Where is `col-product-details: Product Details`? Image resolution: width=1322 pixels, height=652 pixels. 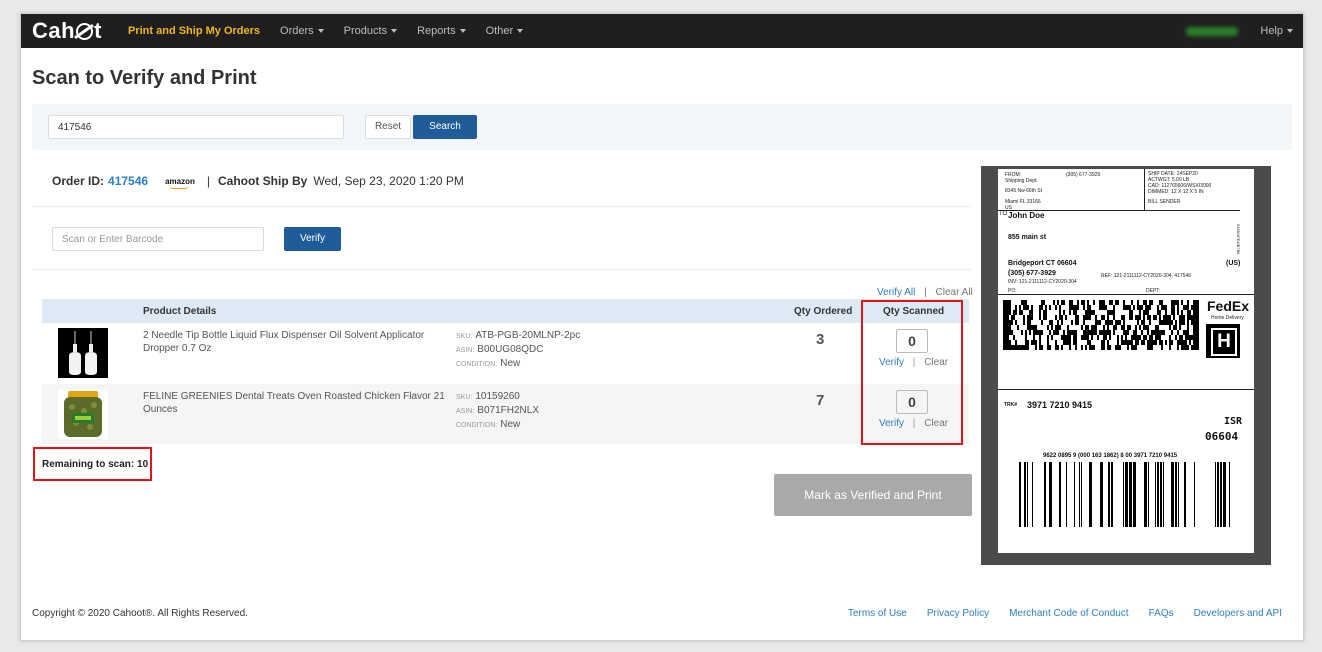 col-product-details: Product Details is located at coordinates (180, 311).